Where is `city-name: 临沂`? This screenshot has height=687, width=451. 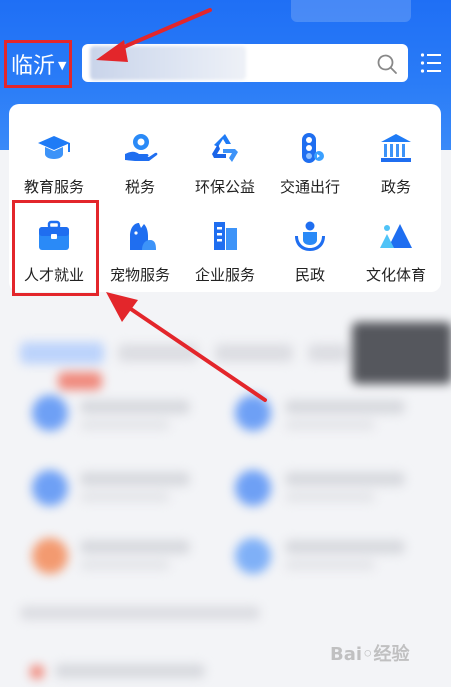
city-name: 临沂 is located at coordinates (33, 66).